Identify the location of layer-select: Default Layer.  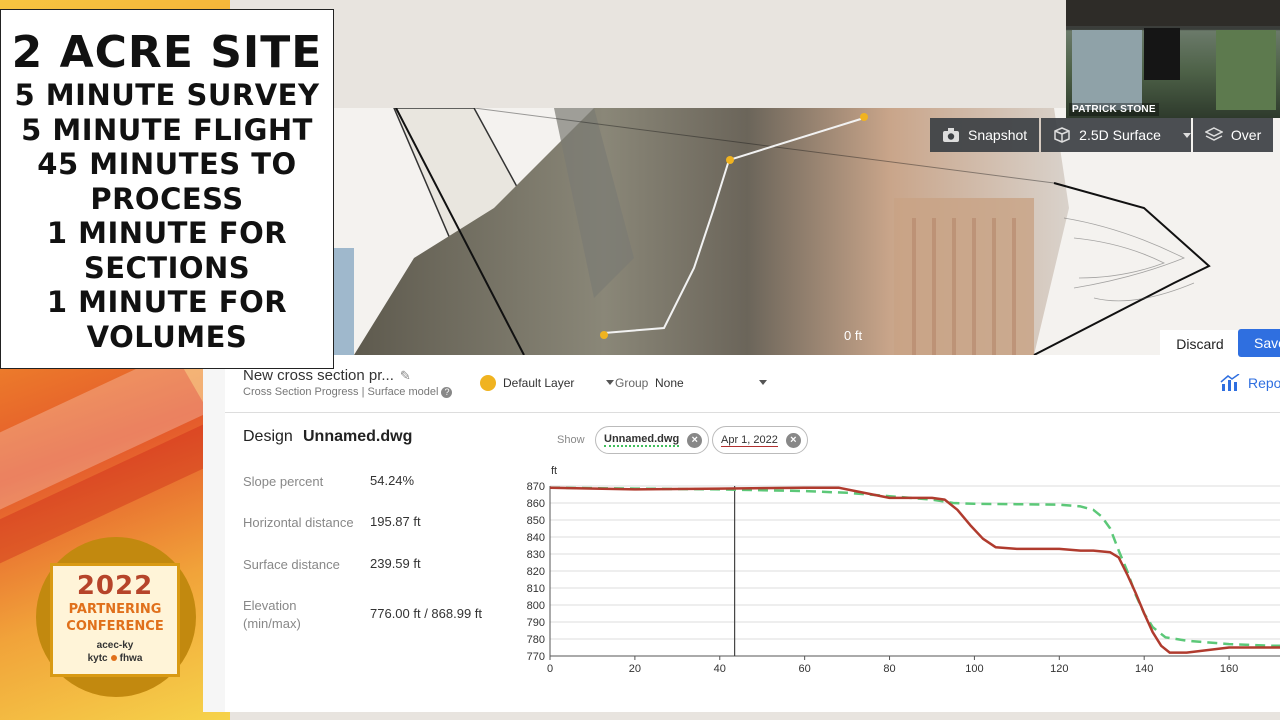
(538, 383).